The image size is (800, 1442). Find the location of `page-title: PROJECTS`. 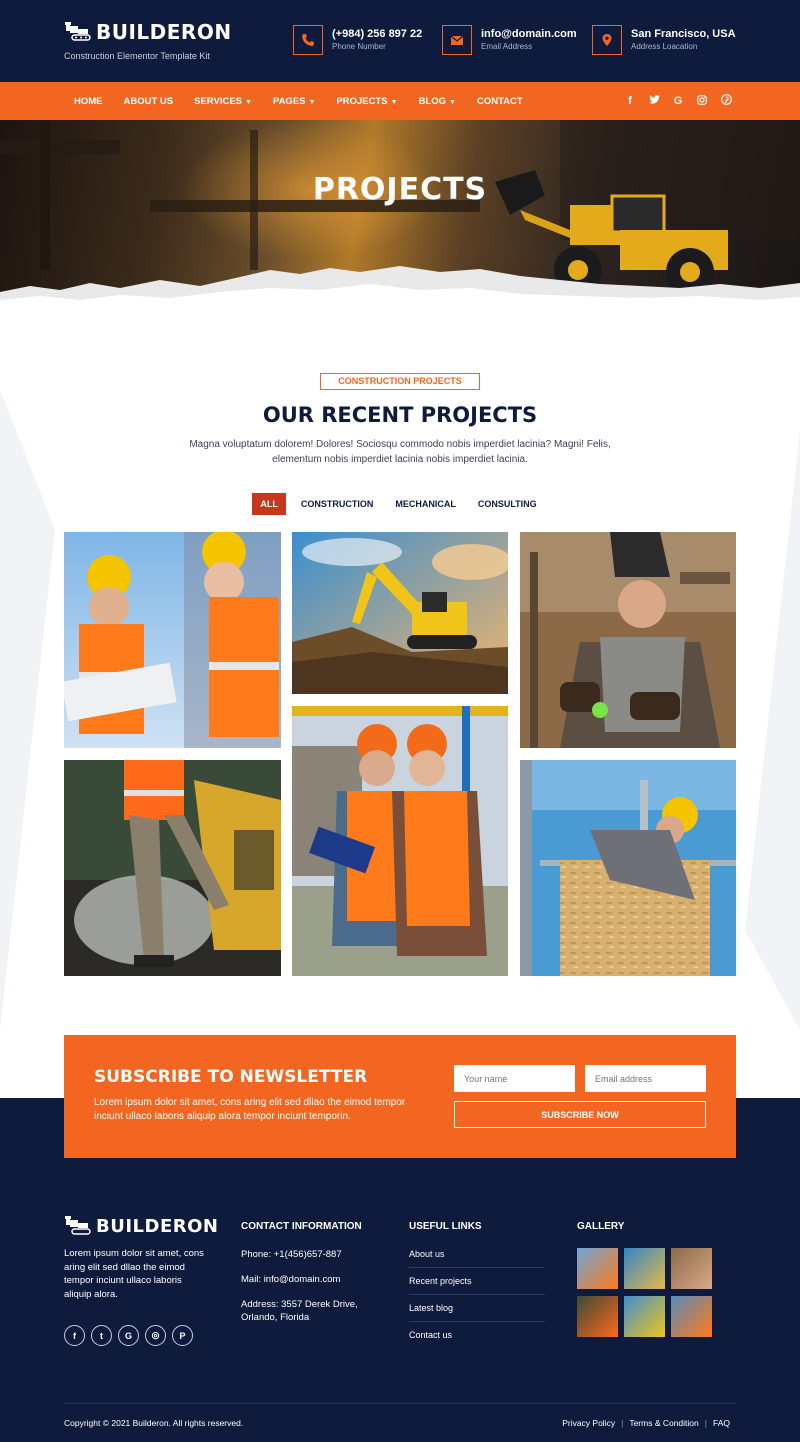

page-title: PROJECTS is located at coordinates (400, 189).